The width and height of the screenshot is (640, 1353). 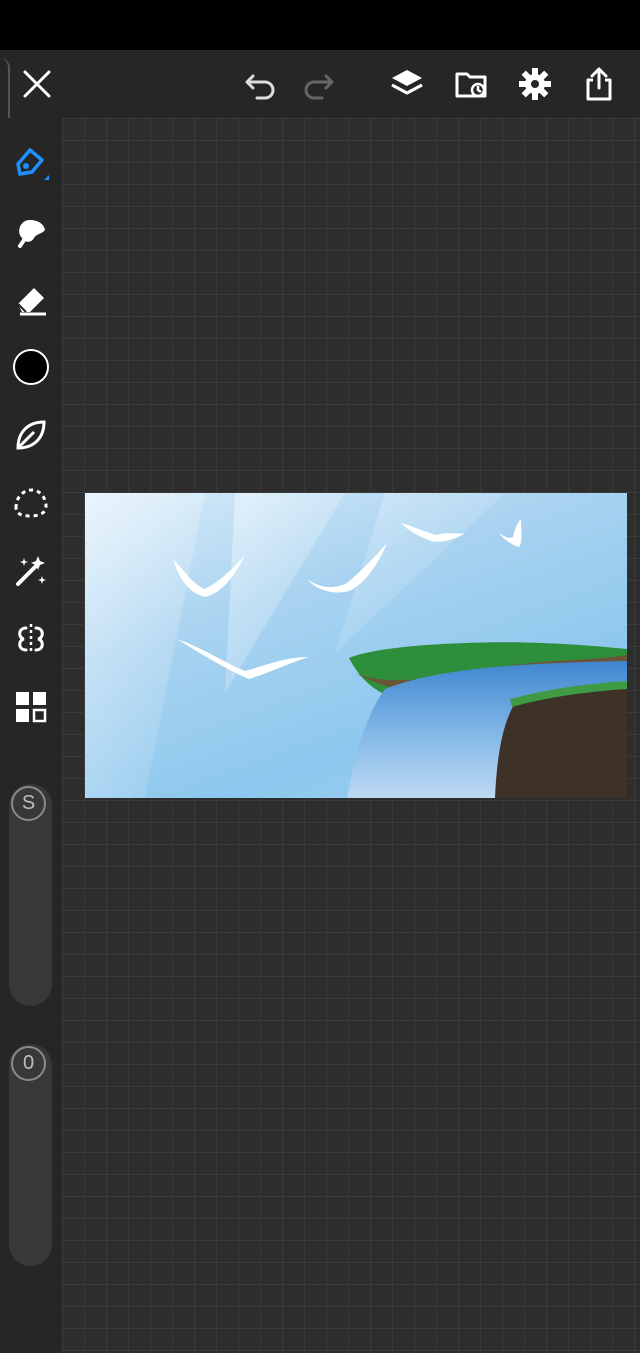 I want to click on lasso-fill-tool, so click(x=31, y=435).